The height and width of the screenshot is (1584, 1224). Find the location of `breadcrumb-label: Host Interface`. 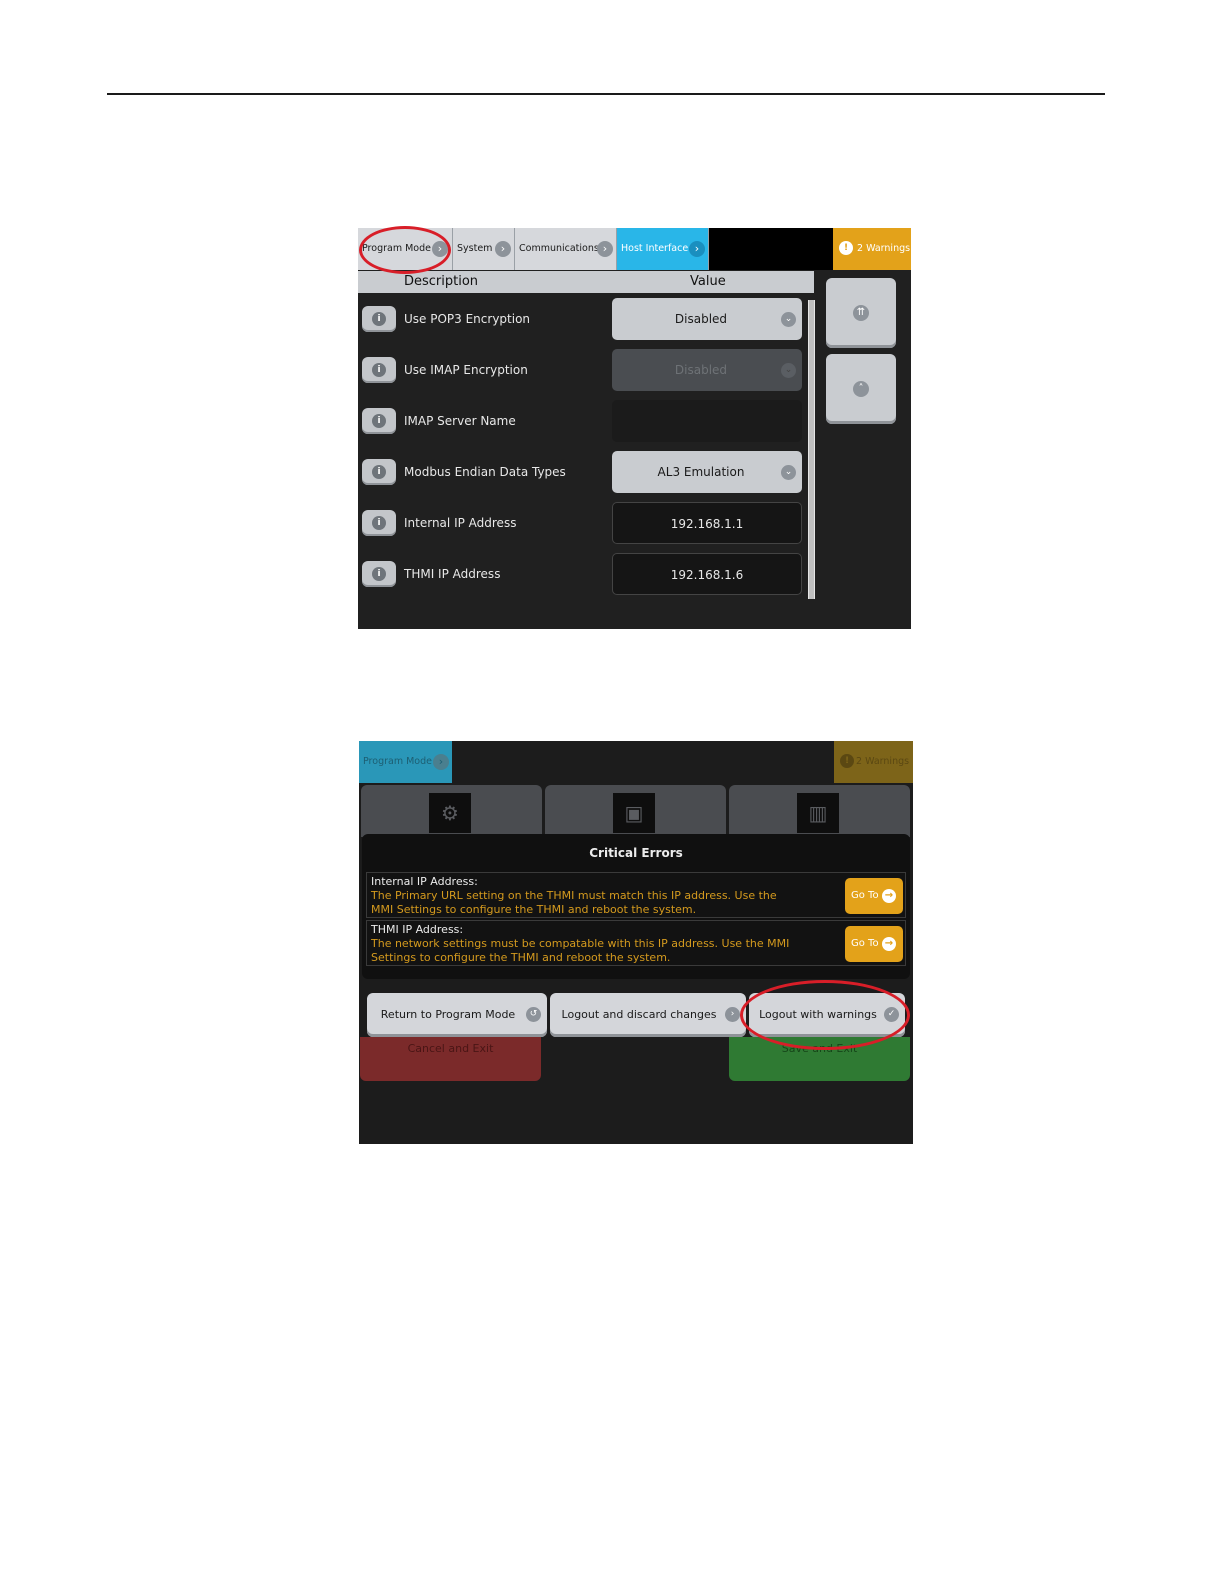

breadcrumb-label: Host Interface is located at coordinates (655, 248).